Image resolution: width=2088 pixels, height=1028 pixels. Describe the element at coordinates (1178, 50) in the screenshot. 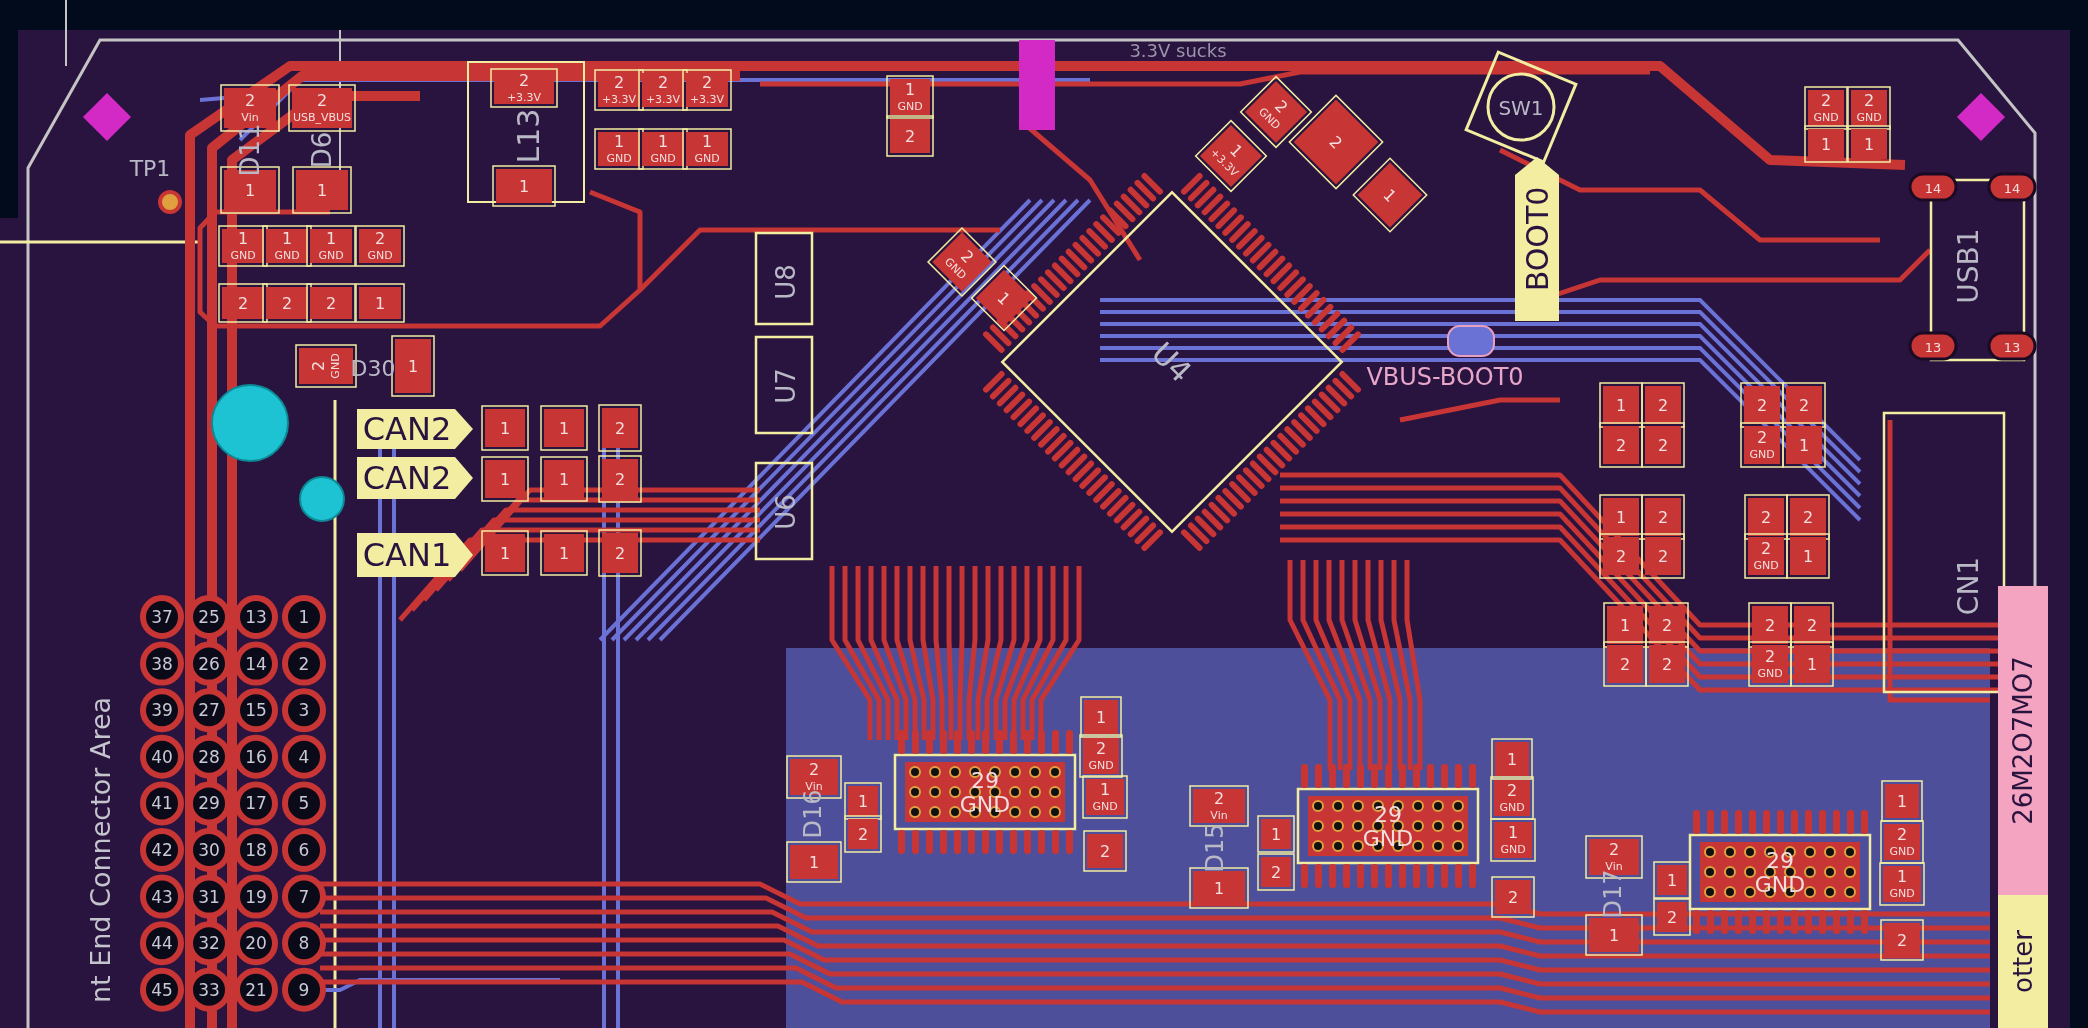

I see `silkscreen-comment: 3.3V sucks` at that location.